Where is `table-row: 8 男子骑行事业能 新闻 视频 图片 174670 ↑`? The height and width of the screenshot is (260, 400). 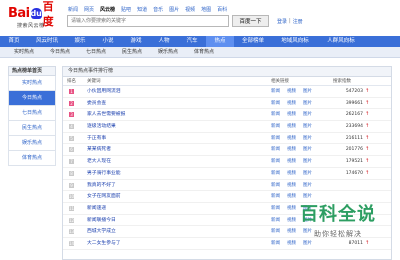 table-row: 8 男子骑行事业能 新闻 视频 图片 174670 ↑ is located at coordinates (227, 174).